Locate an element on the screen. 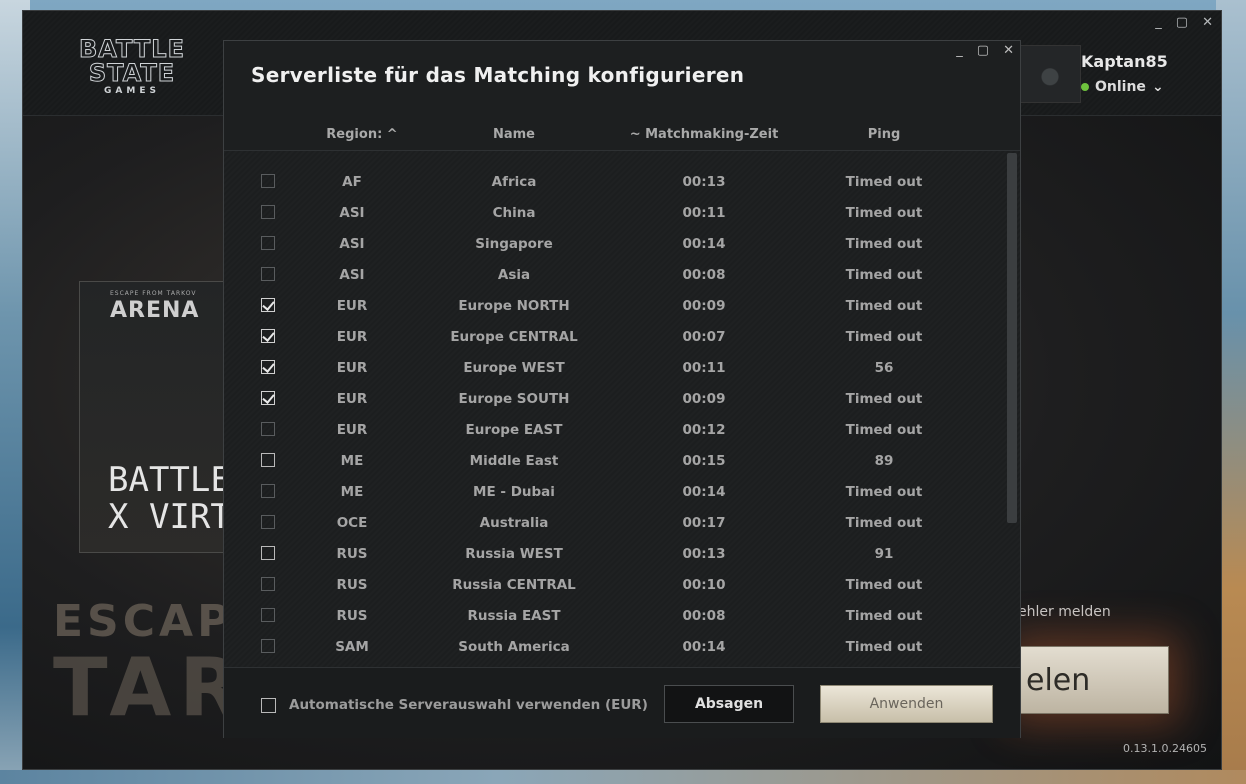  chevron-down-icon: ⌄ is located at coordinates (1157, 87).